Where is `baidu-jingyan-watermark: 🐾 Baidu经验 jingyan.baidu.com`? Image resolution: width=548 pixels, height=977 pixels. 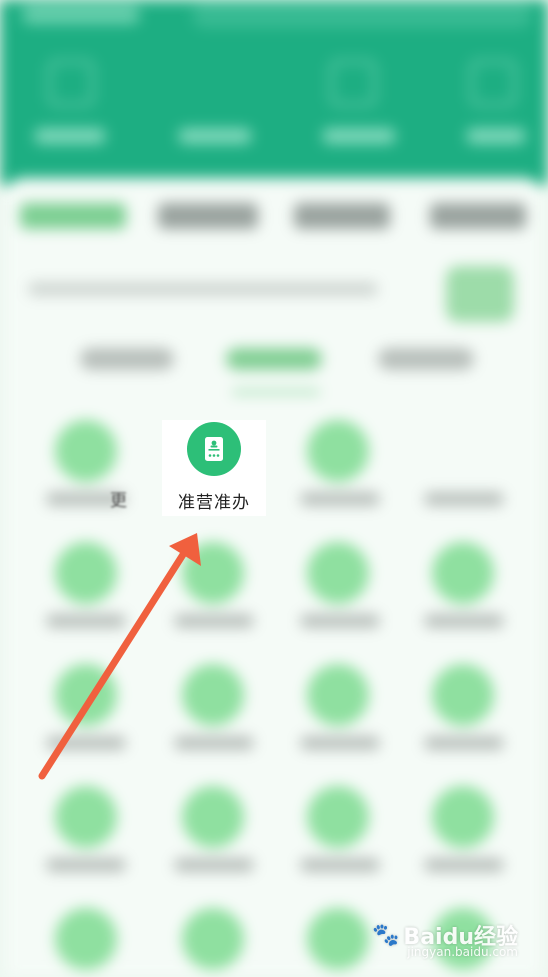
baidu-jingyan-watermark: 🐾 Baidu经验 jingyan.baidu.com is located at coordinates (445, 939).